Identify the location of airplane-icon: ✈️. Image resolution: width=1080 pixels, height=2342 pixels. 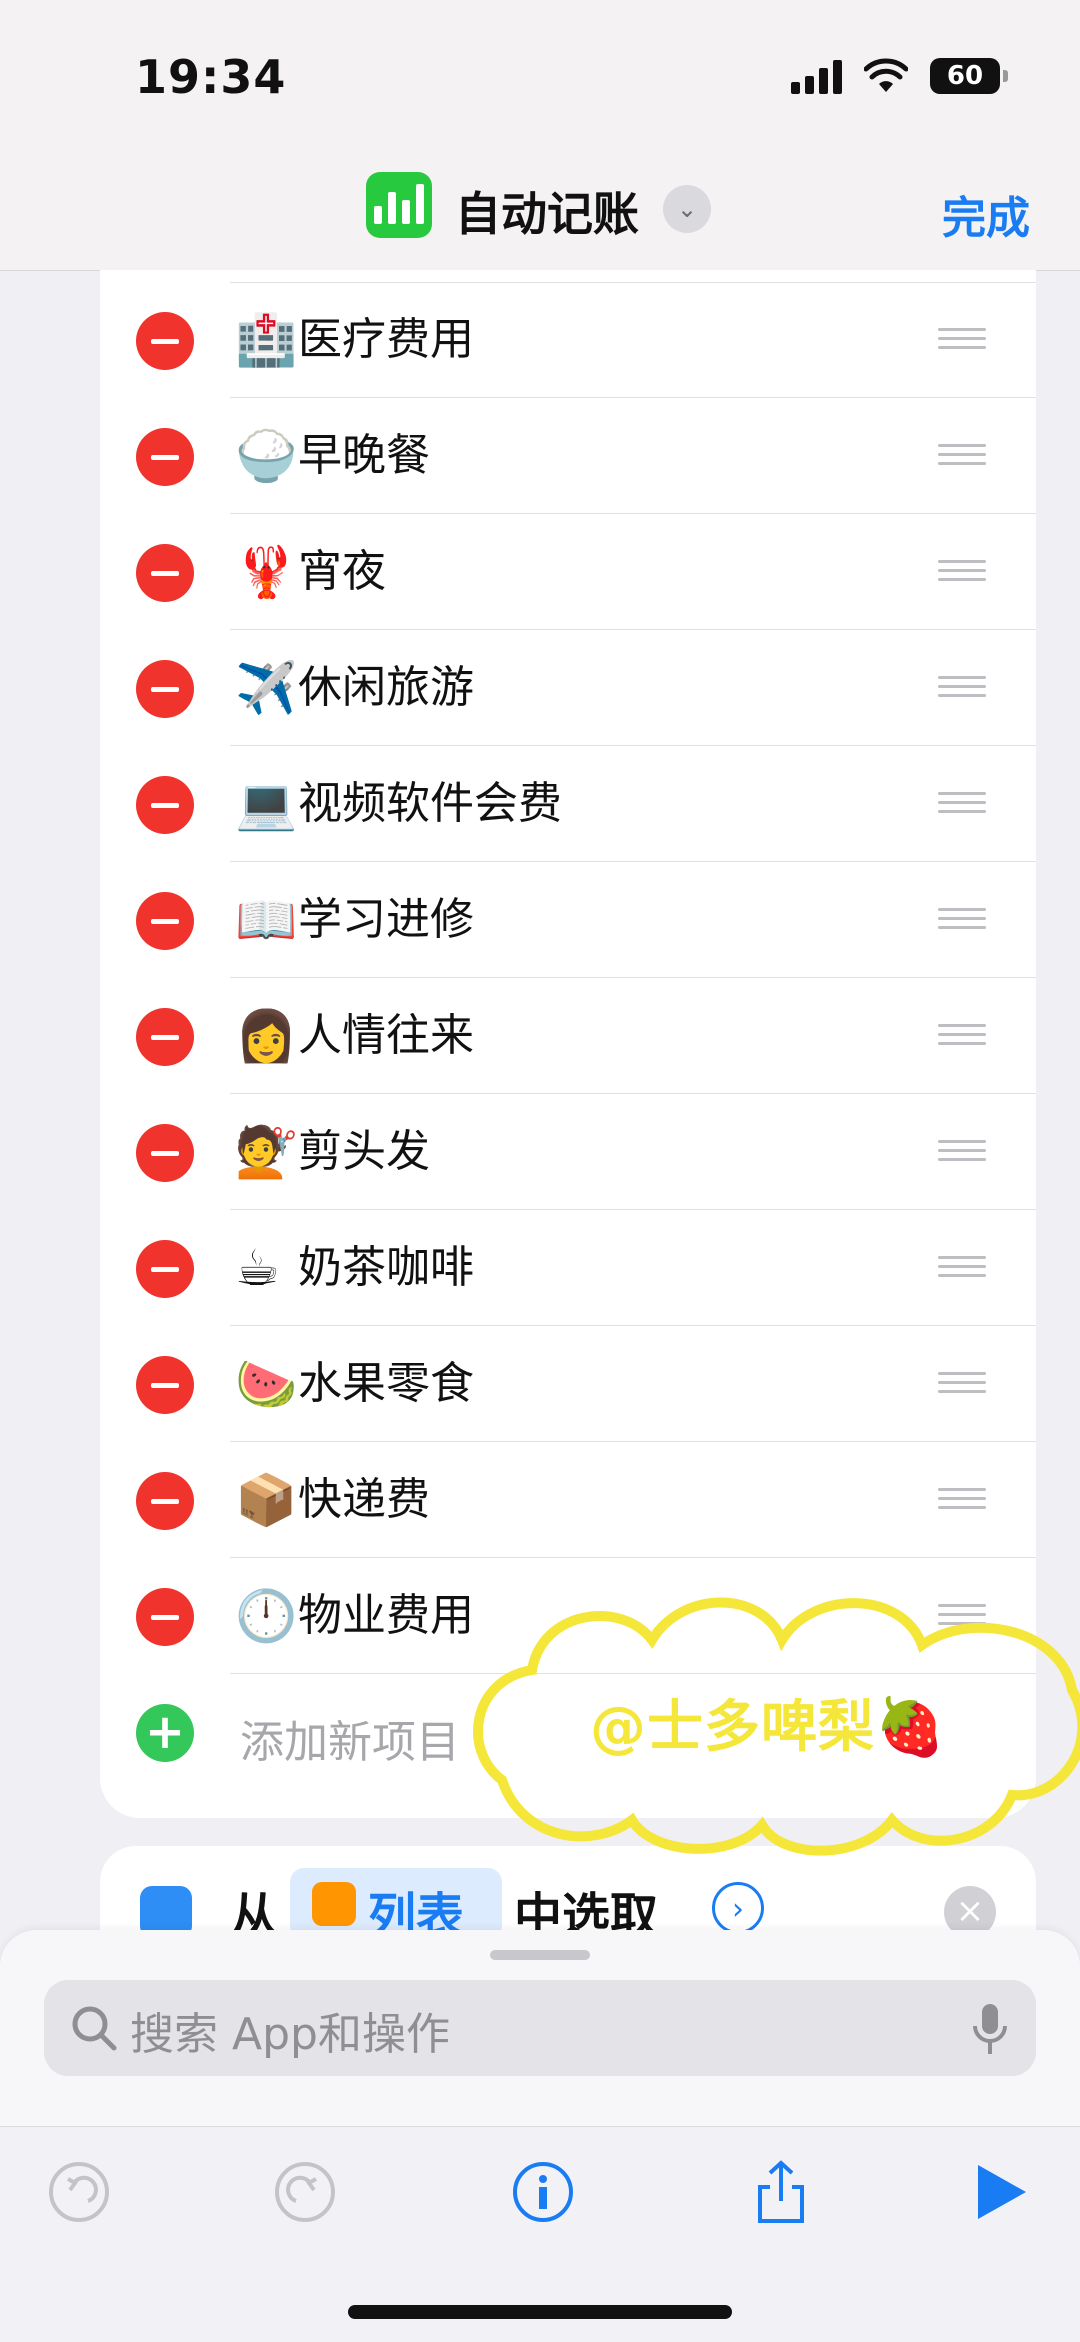
(266, 688).